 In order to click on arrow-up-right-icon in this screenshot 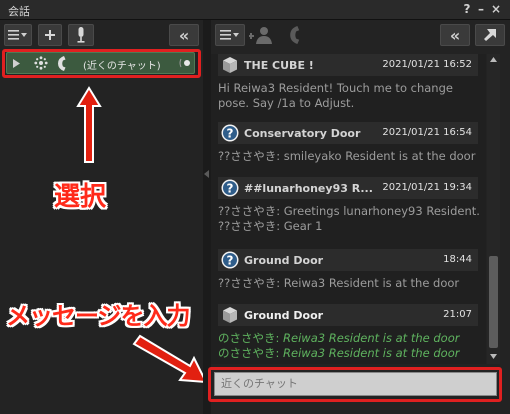, I will do `click(490, 35)`.